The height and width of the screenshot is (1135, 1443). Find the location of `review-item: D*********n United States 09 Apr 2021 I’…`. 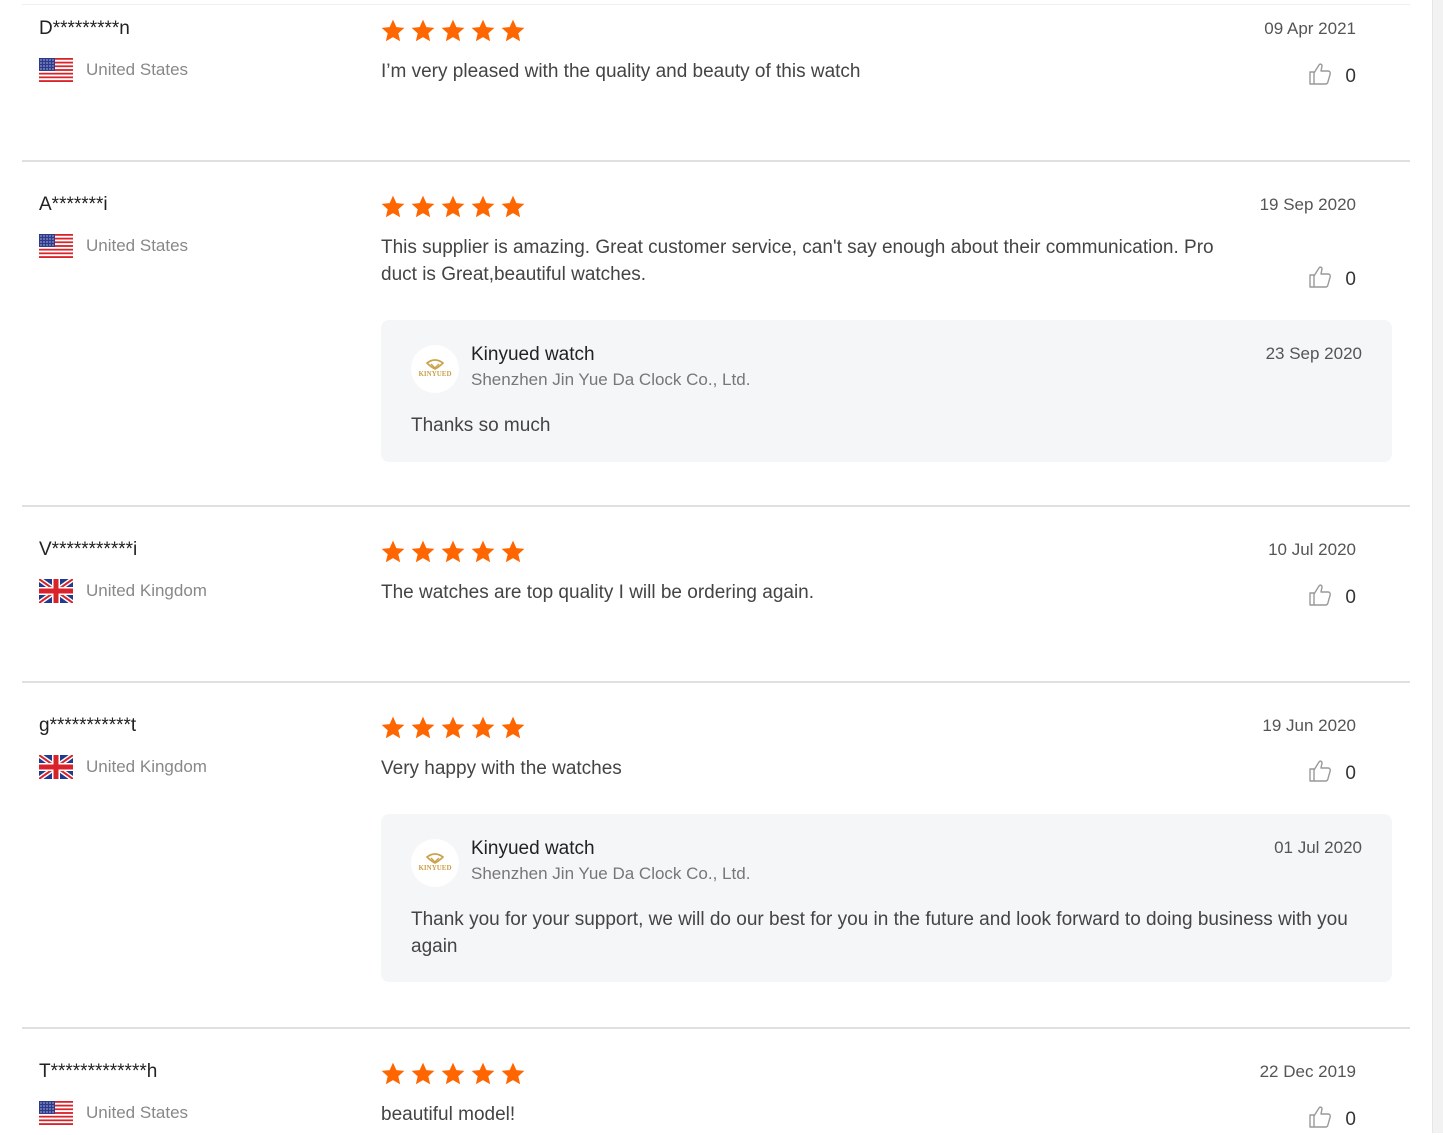

review-item: D*********n United States 09 Apr 2021 I’… is located at coordinates (716, 90).